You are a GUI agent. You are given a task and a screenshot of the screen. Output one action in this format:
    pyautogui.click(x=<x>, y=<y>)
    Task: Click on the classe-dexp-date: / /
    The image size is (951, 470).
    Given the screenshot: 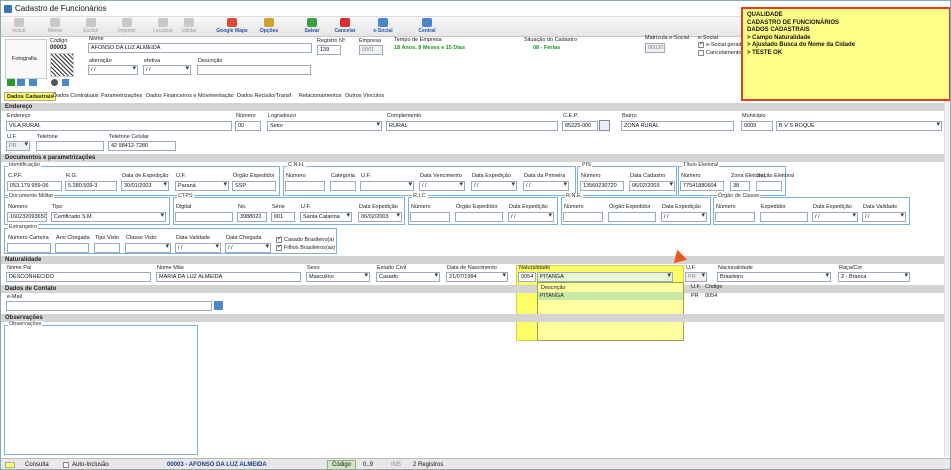 What is the action you would take?
    pyautogui.click(x=835, y=217)
    